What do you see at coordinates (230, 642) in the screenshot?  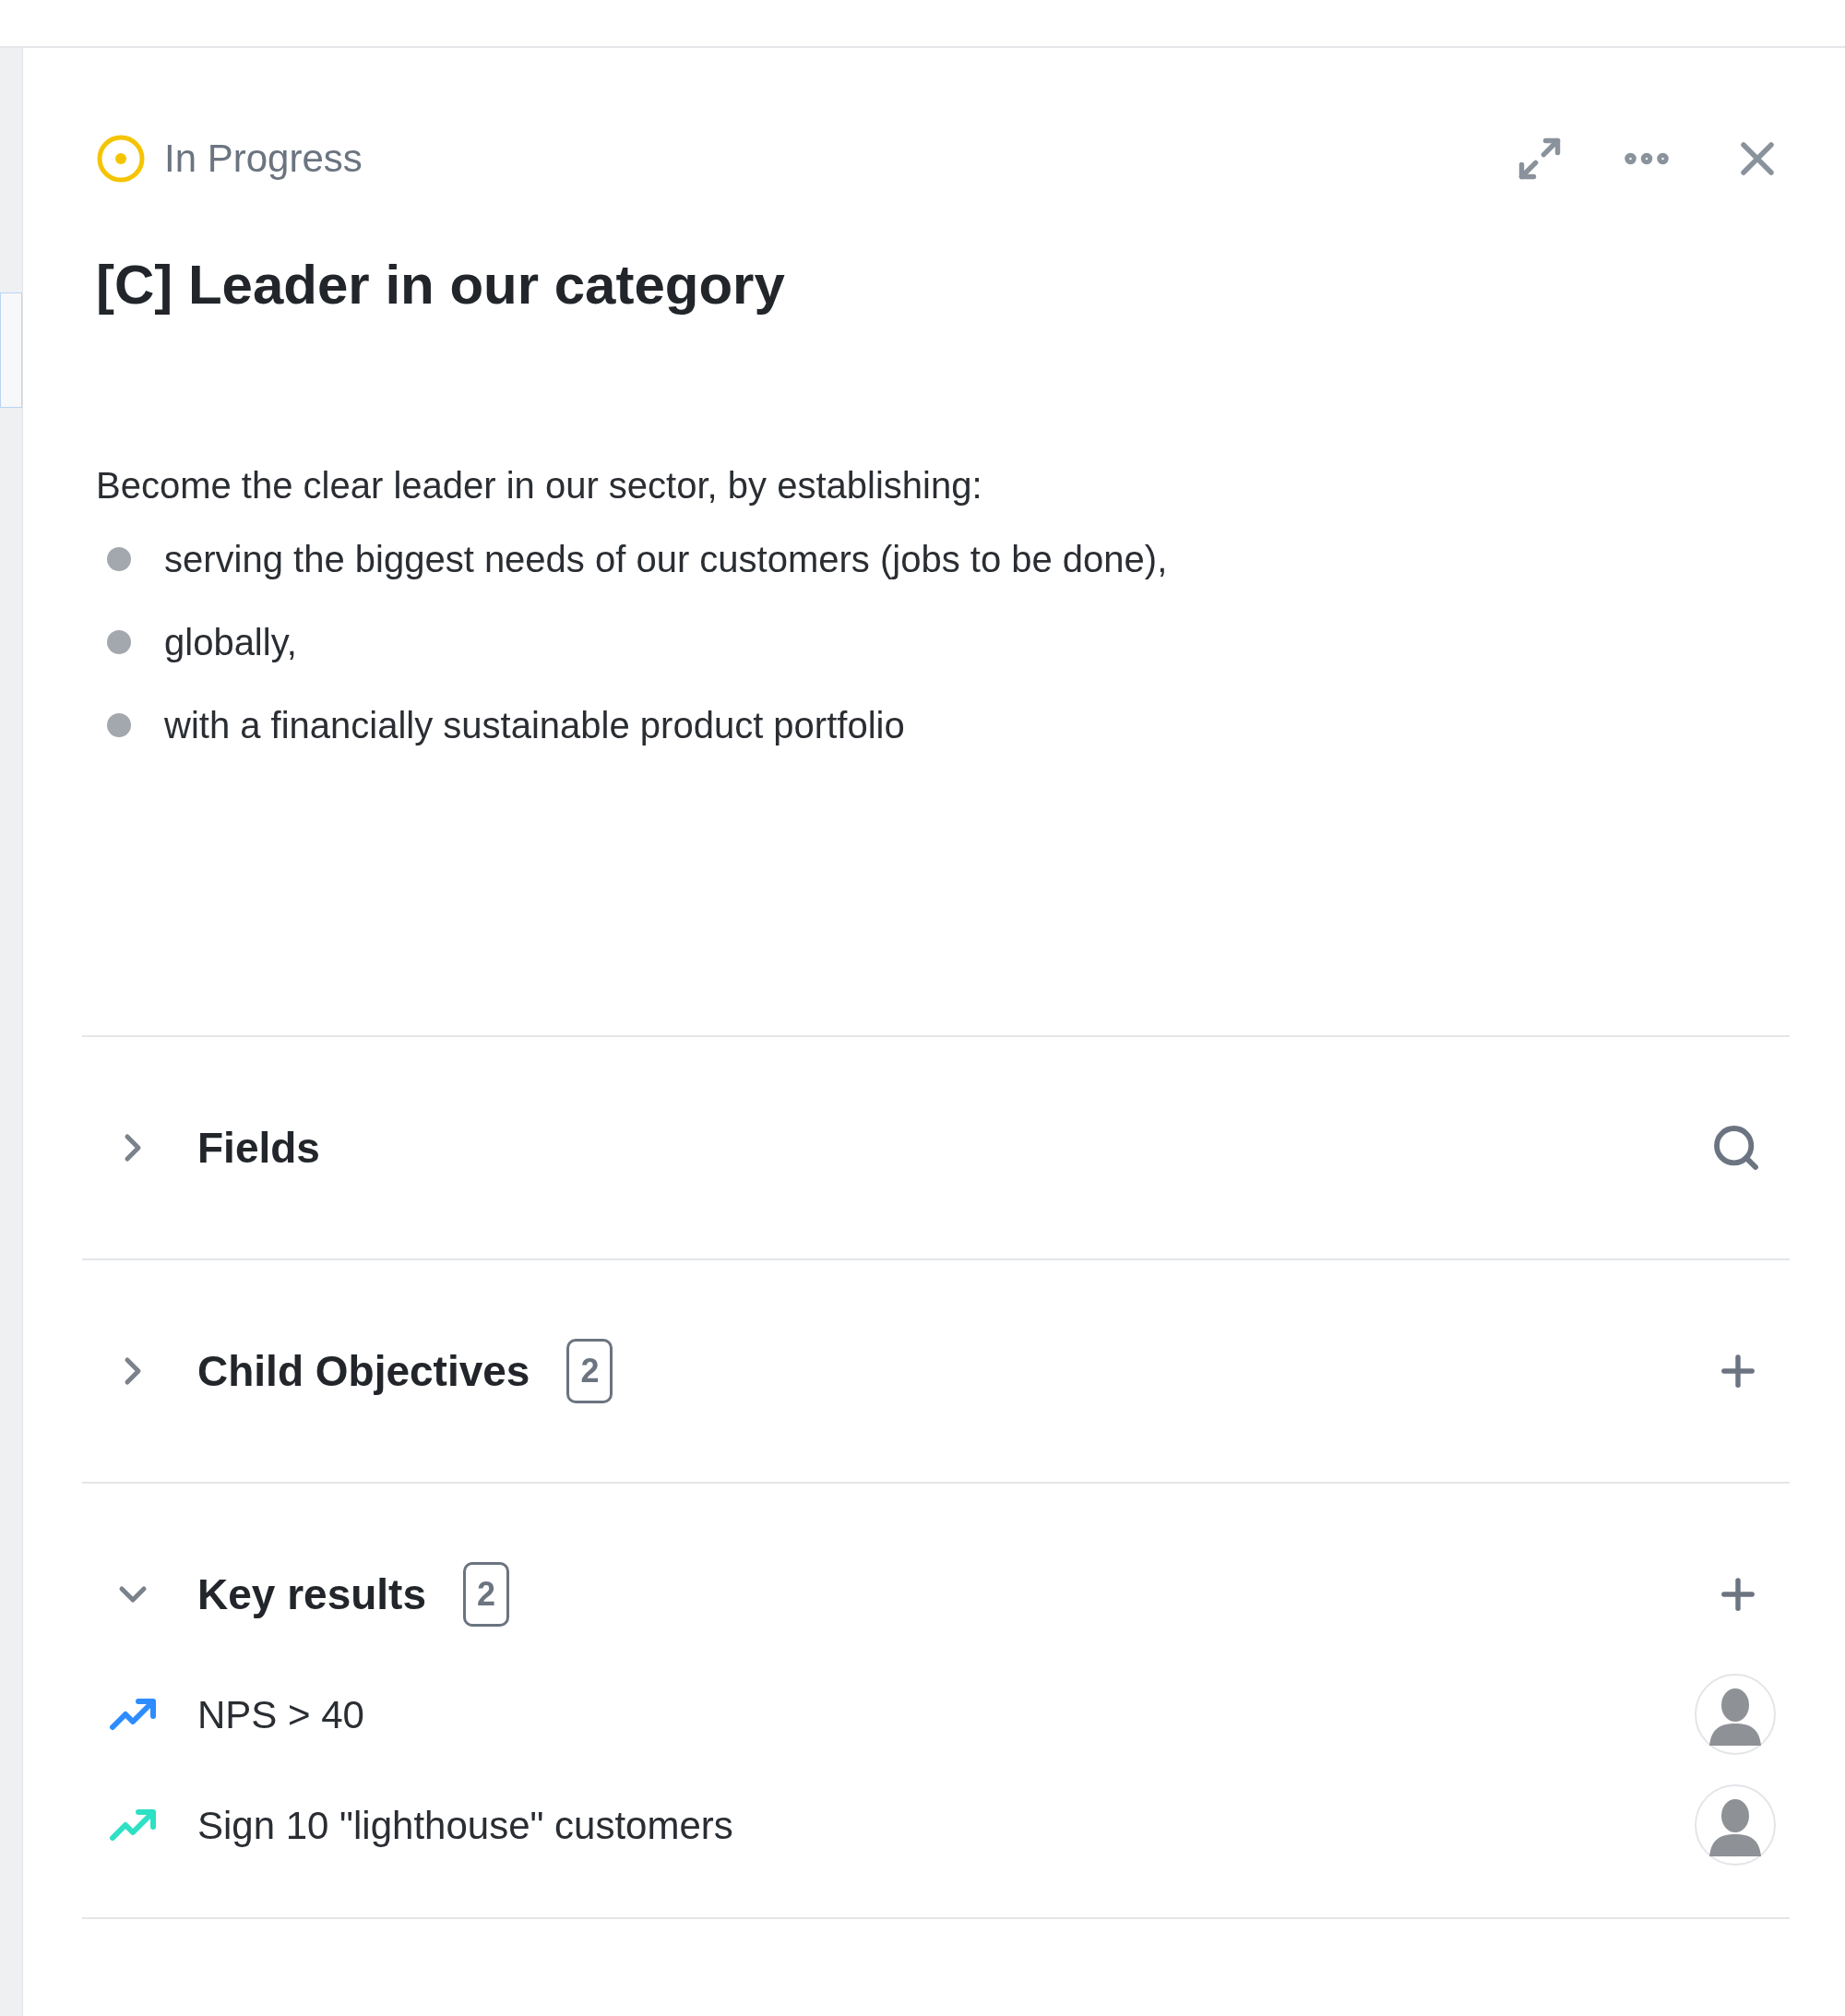 I see `description-bullet: globally,` at bounding box center [230, 642].